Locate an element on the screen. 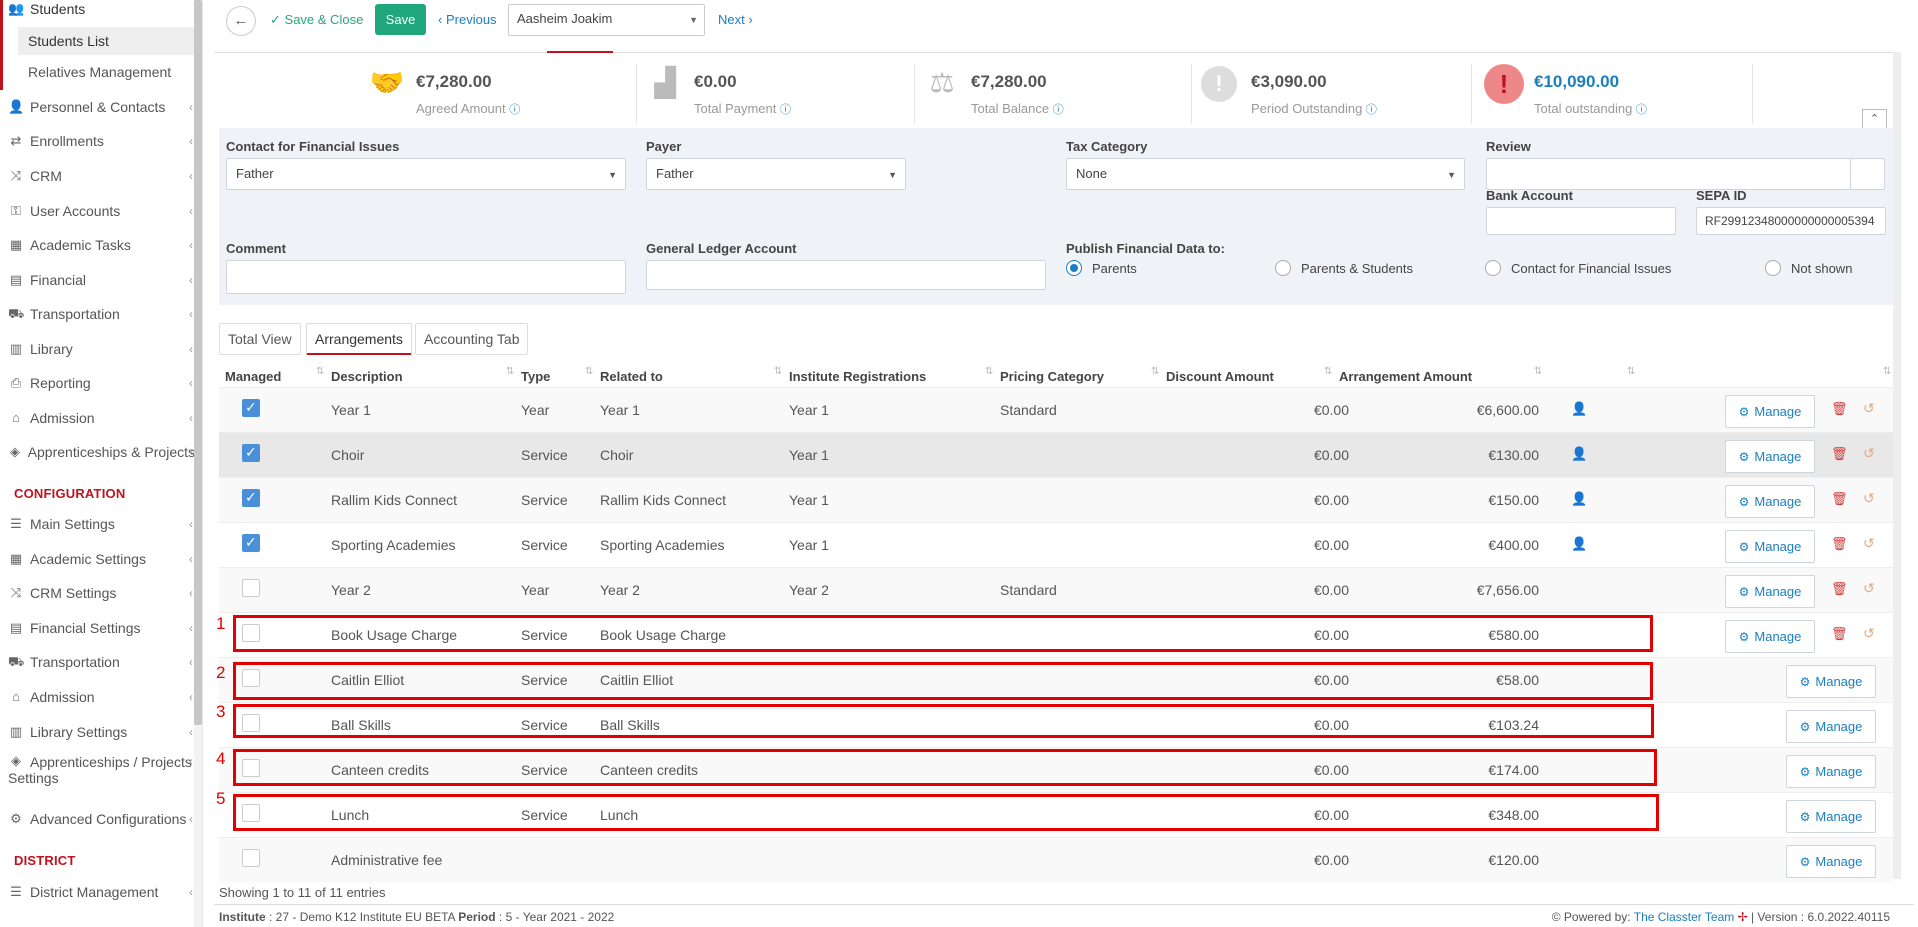 This screenshot has width=1918, height=927. sidebar-item-district-management: ☰ District Management ‹ is located at coordinates (97, 892).